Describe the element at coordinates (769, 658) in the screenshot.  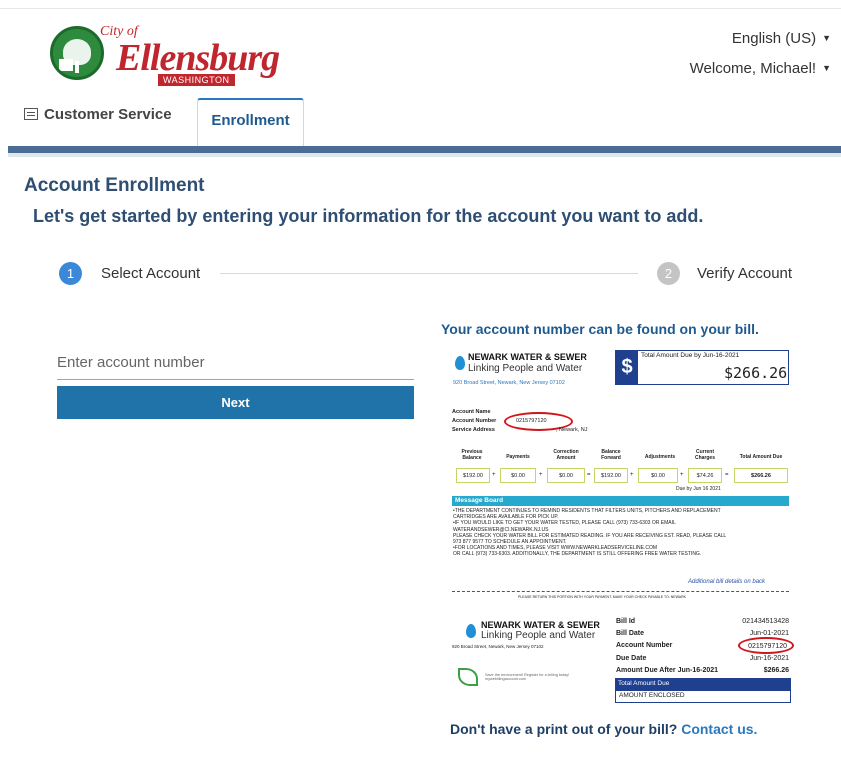
I see `stub-due-date: Jun-16-2021` at that location.